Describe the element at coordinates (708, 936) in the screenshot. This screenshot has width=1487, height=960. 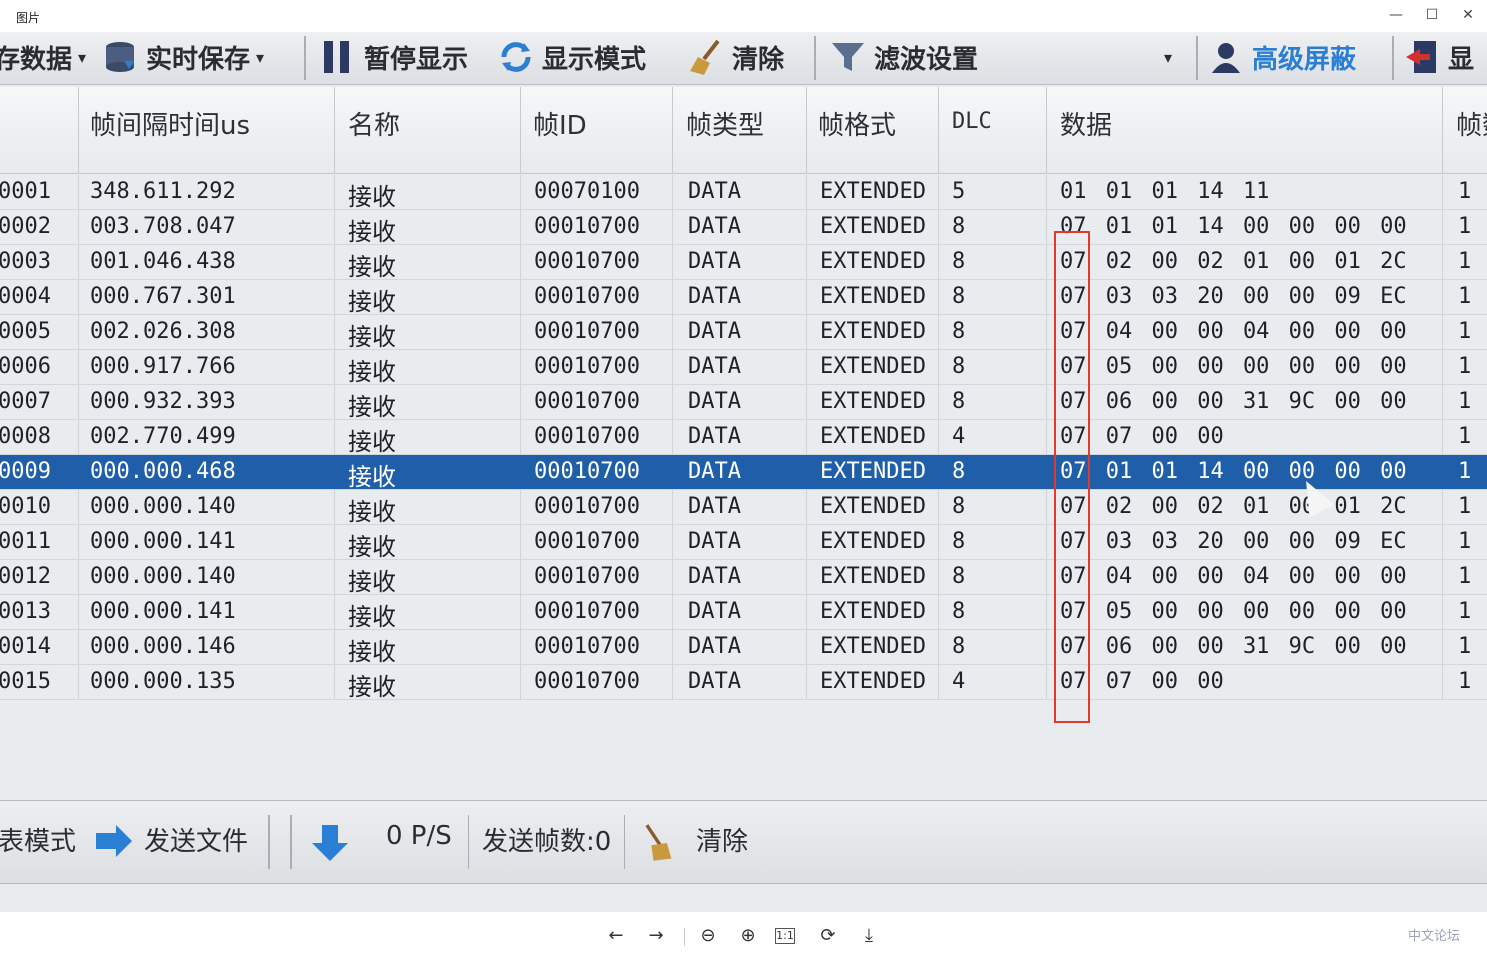
I see `zoom-out-button: ⊖` at that location.